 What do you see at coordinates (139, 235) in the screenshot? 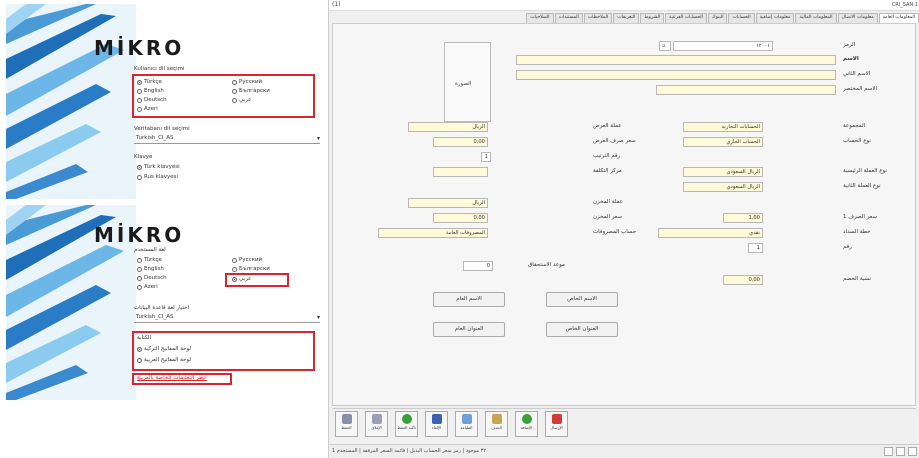
I see `mikro-logo: MİKRO` at bounding box center [139, 235].